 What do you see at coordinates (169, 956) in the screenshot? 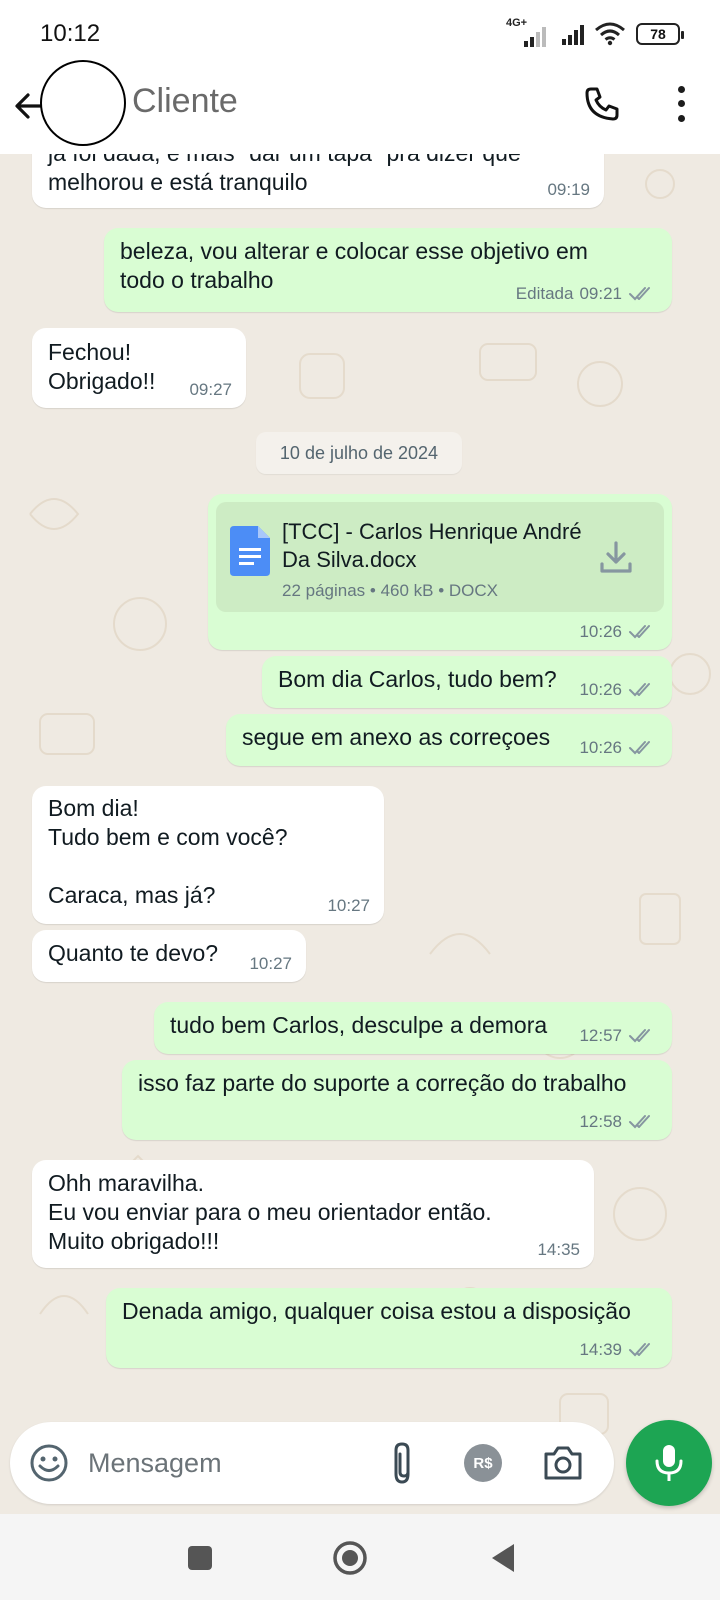
I see `message-incoming: Quanto te devo? 10:27` at bounding box center [169, 956].